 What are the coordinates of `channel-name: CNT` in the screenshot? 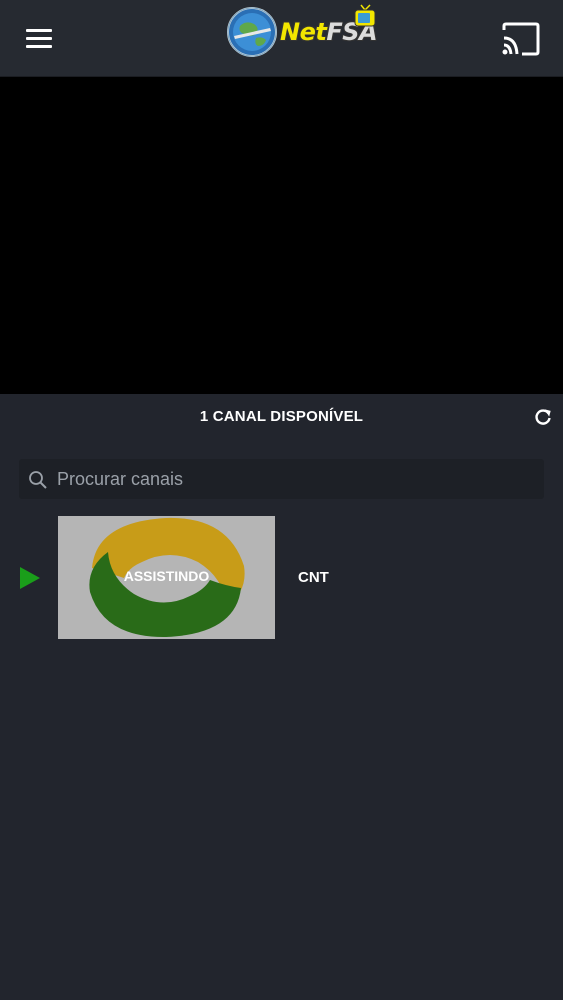 It's located at (313, 577).